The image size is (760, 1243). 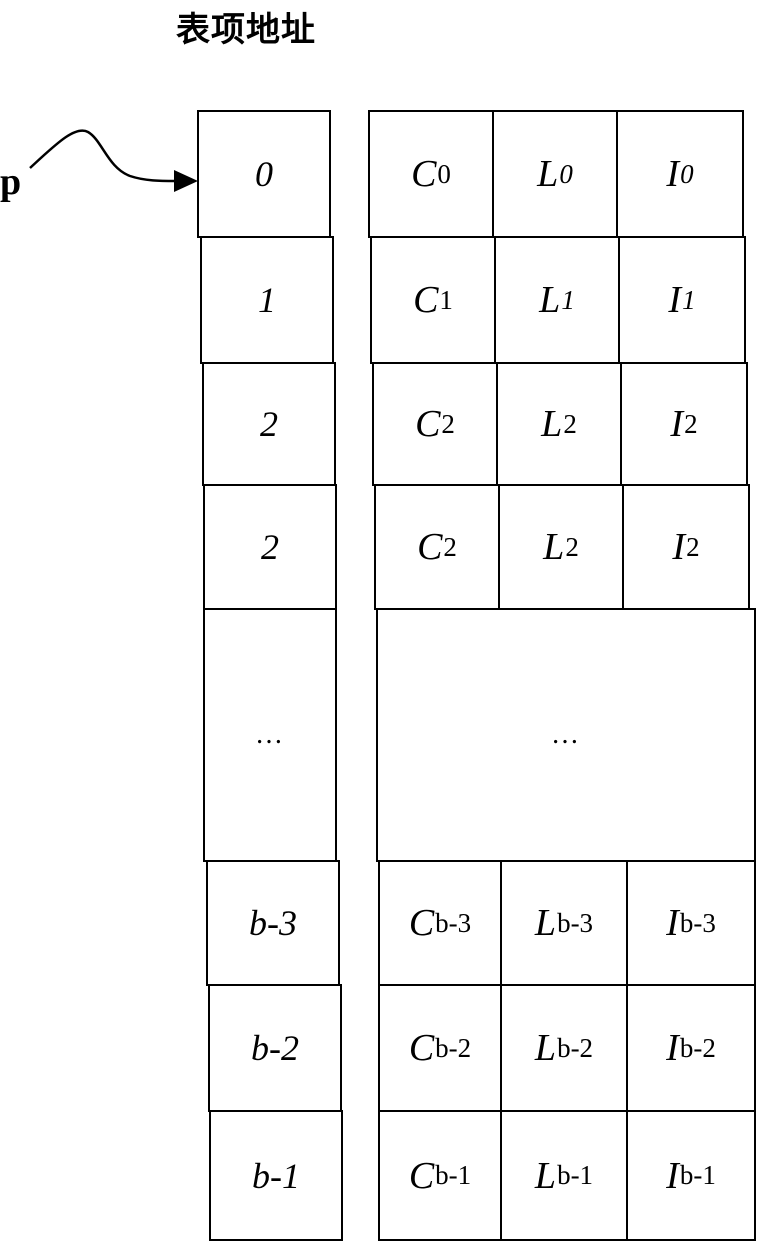 I want to click on pointer-arrow-curve, so click(x=103, y=156).